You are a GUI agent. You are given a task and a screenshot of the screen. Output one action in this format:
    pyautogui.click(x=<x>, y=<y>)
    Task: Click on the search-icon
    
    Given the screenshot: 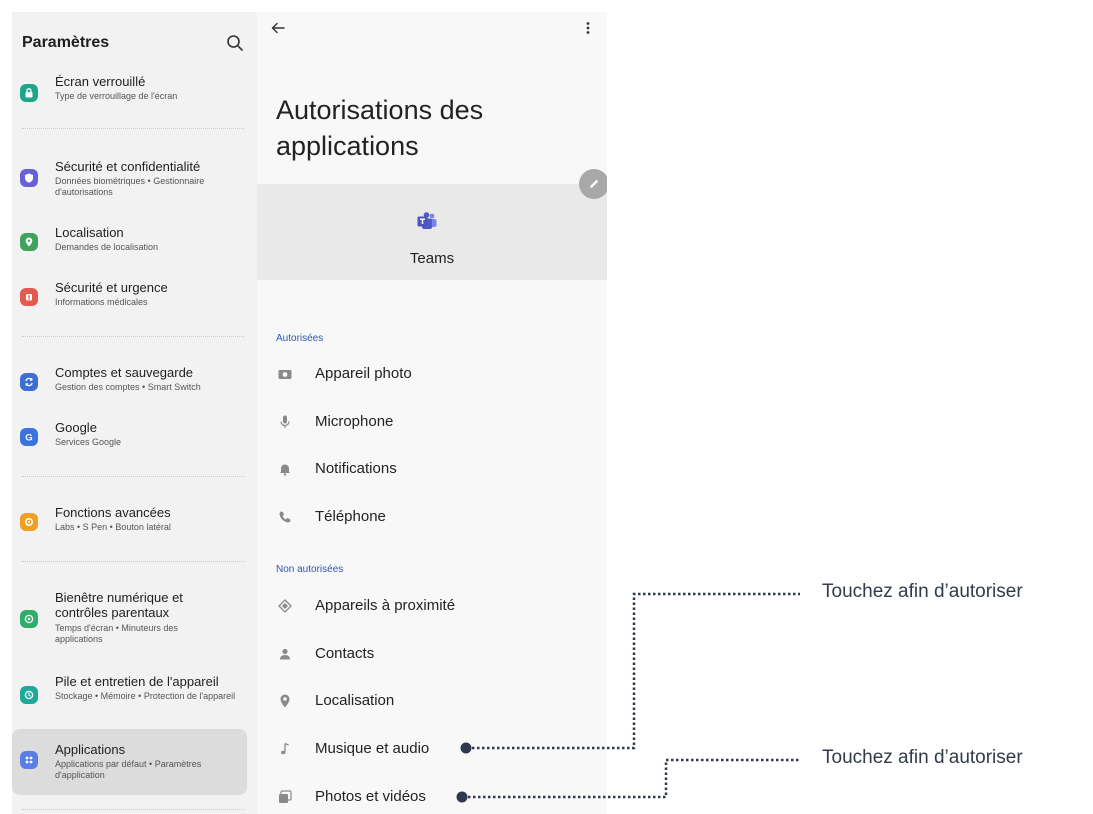 What is the action you would take?
    pyautogui.click(x=235, y=43)
    